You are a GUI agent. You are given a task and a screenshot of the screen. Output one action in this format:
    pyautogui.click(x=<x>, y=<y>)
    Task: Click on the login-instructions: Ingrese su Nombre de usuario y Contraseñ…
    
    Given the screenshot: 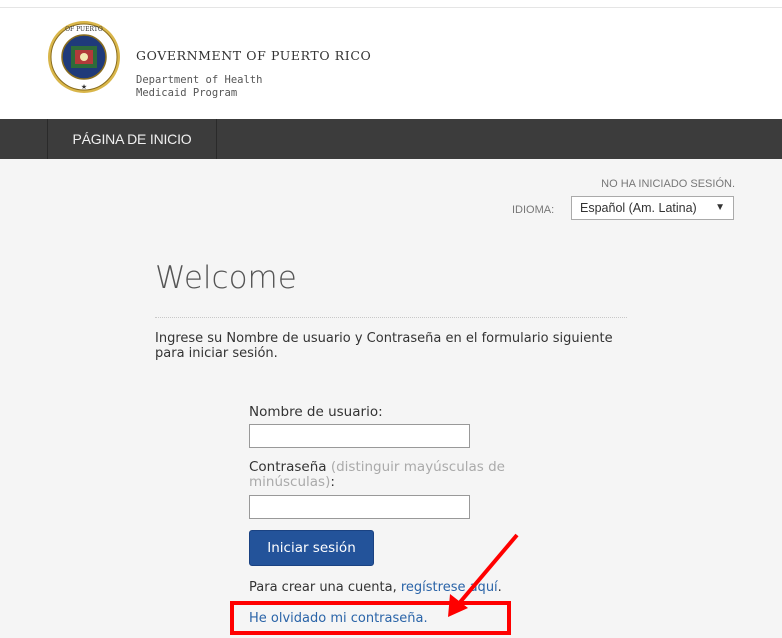 What is the action you would take?
    pyautogui.click(x=384, y=346)
    